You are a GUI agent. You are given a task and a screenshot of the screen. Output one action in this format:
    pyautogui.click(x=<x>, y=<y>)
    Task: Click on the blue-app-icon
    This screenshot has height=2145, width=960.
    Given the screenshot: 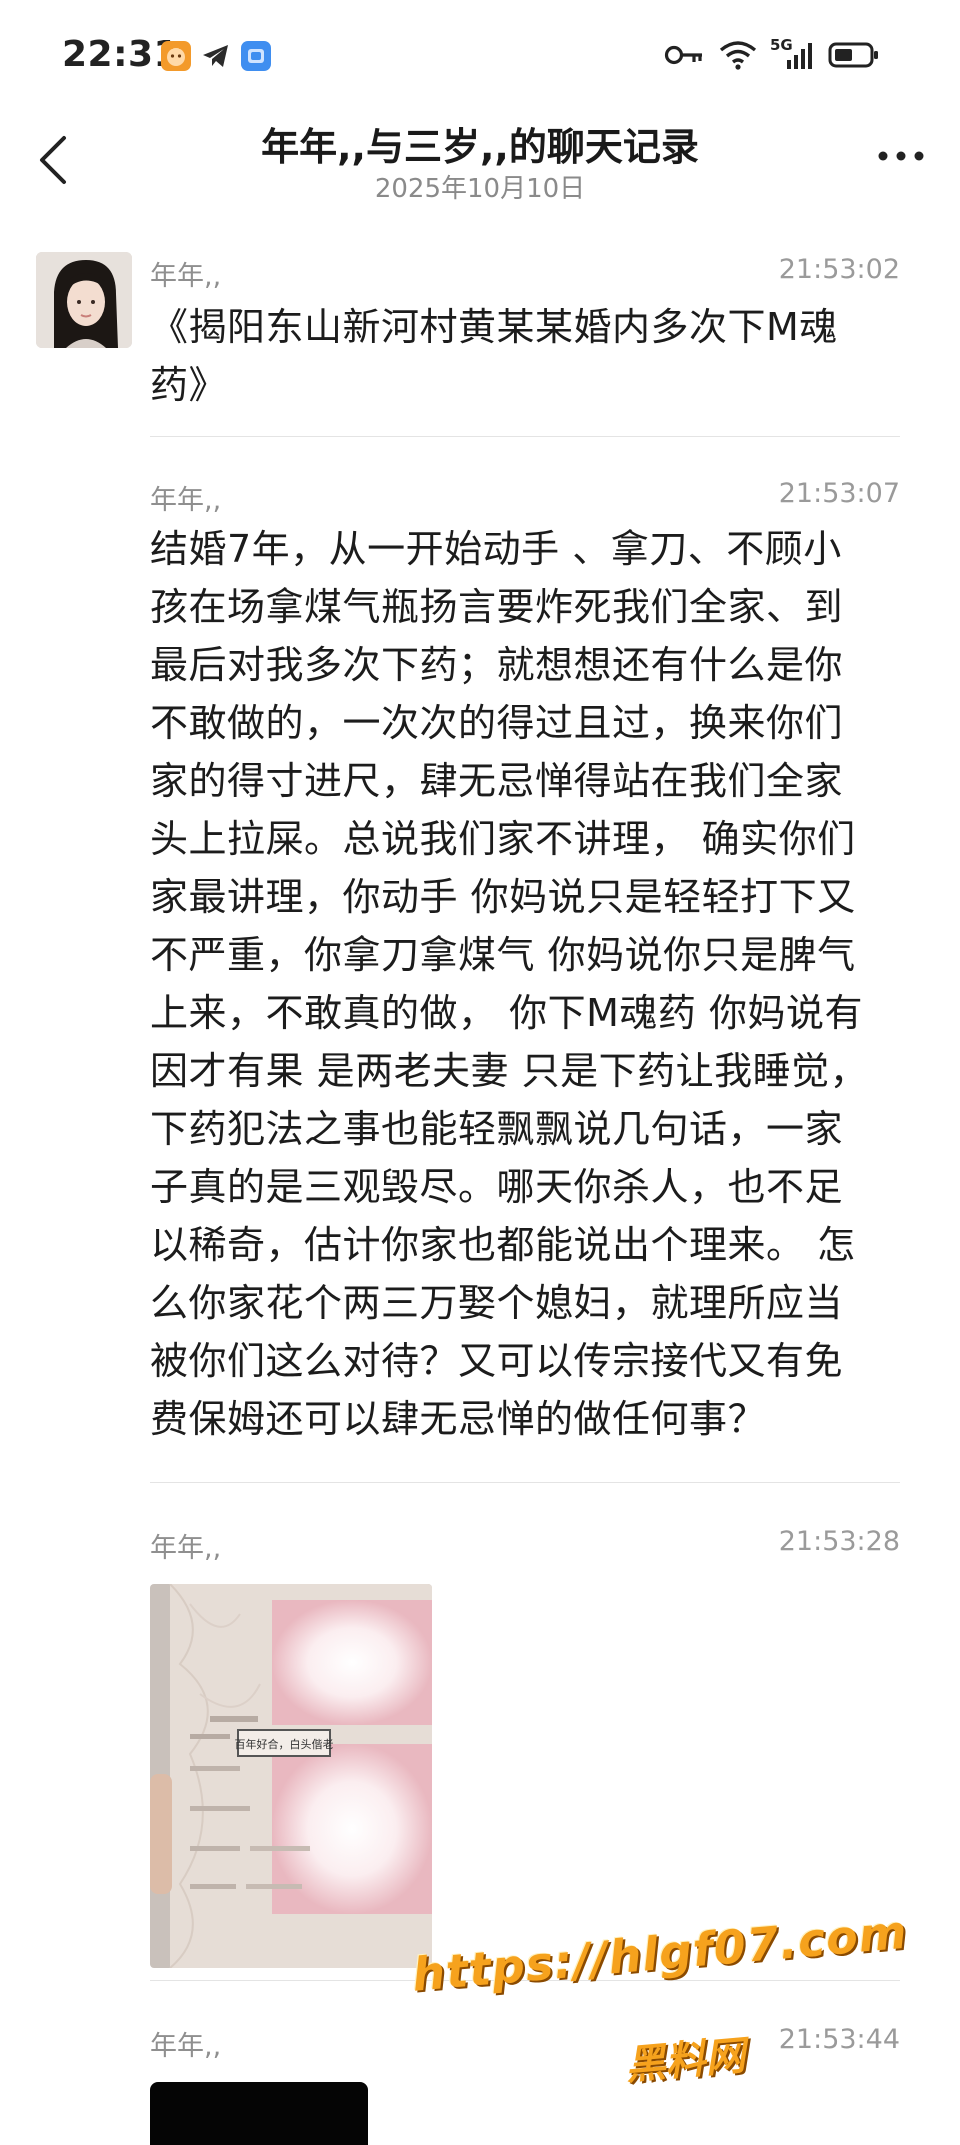 What is the action you would take?
    pyautogui.click(x=256, y=56)
    